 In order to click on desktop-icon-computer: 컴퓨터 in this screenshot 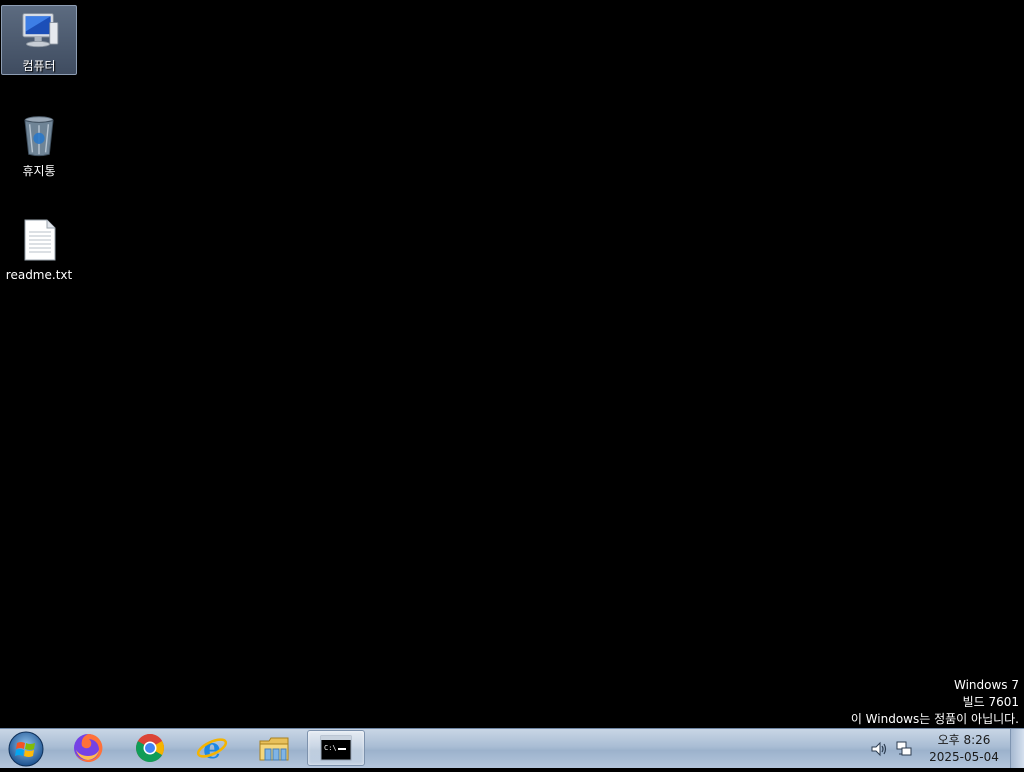, I will do `click(39, 40)`.